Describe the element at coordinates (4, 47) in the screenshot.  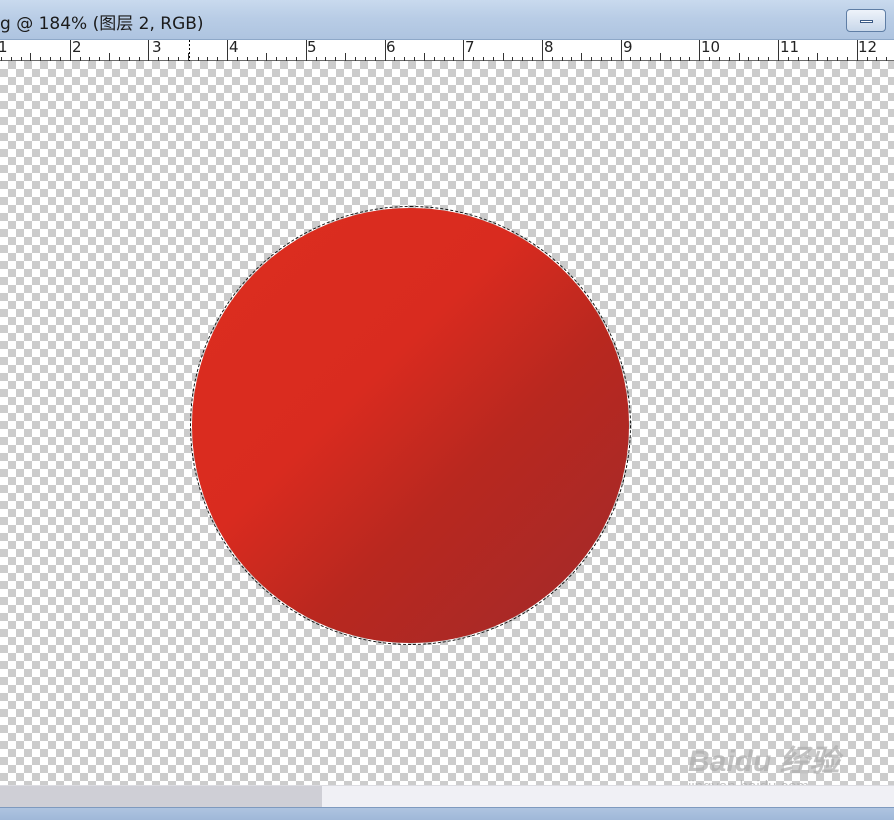
I see `ruler-label: 1` at that location.